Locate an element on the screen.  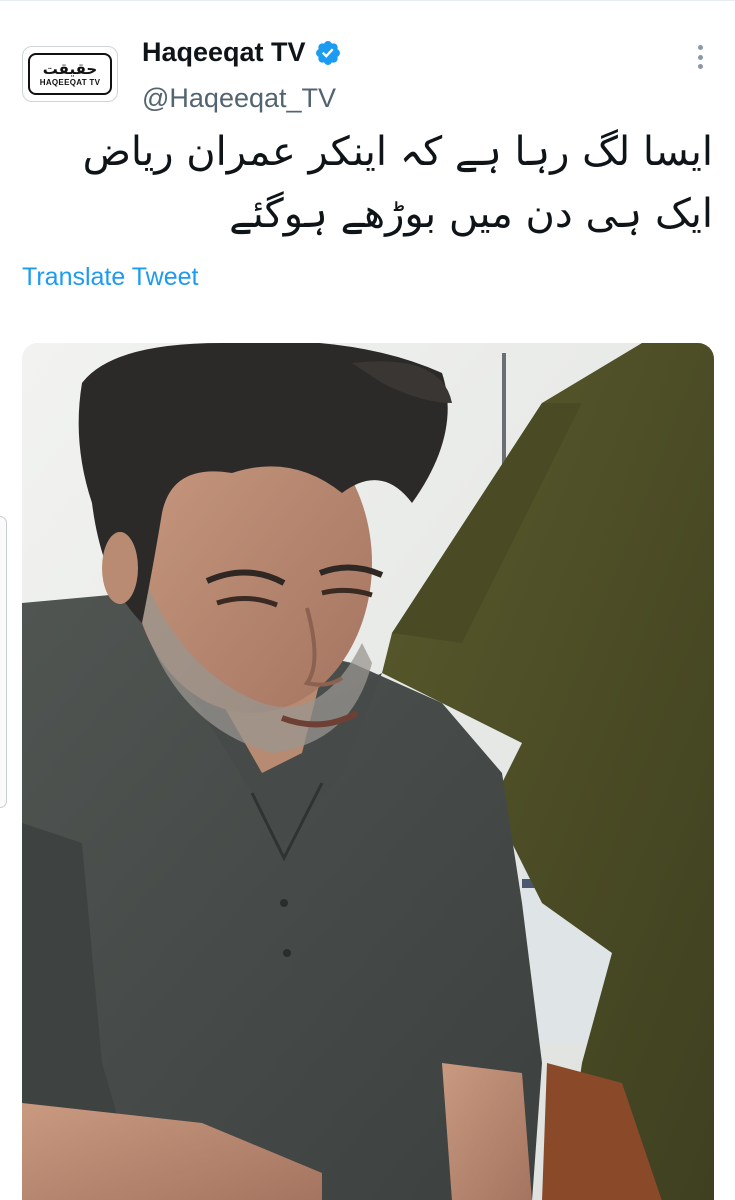
haqeeqat-tv-logo: حقیقت HAQEEQAT TV is located at coordinates (70, 74).